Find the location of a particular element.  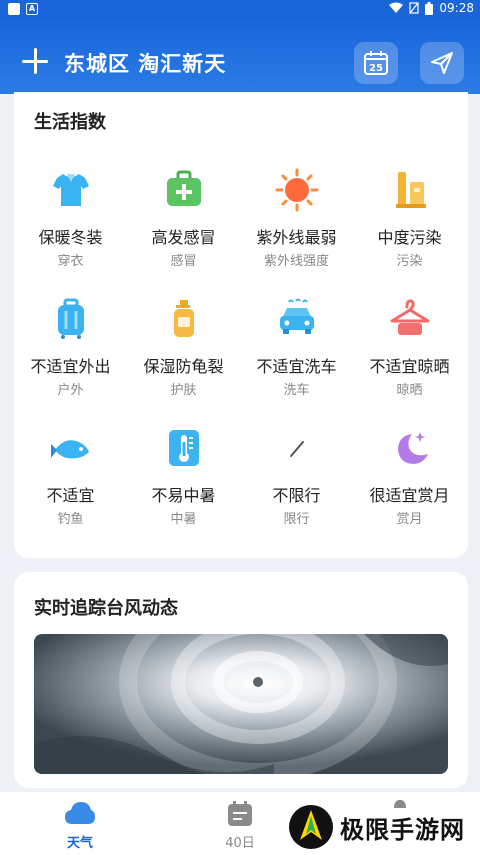

index-sub: 赏月 is located at coordinates (409, 519).